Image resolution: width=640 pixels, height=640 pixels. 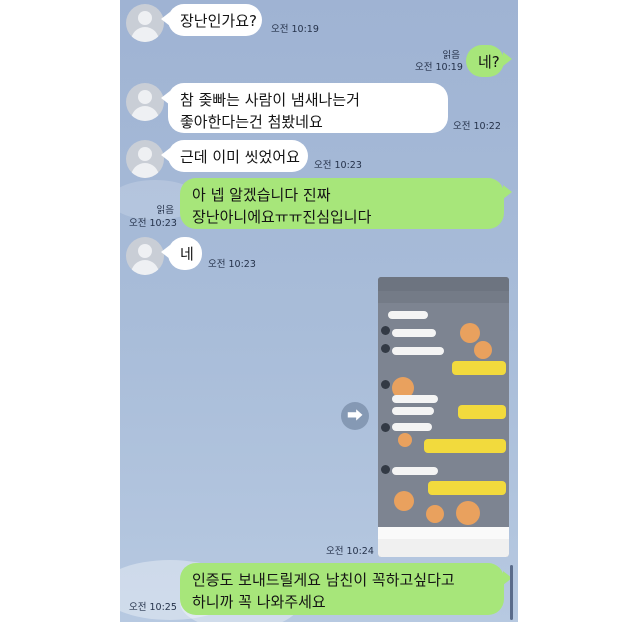 I want to click on message-sent: 인증도 보내드릴게요 남친이 꼭하고싶다고 하니까 꼭 나와주세요, so click(x=342, y=589).